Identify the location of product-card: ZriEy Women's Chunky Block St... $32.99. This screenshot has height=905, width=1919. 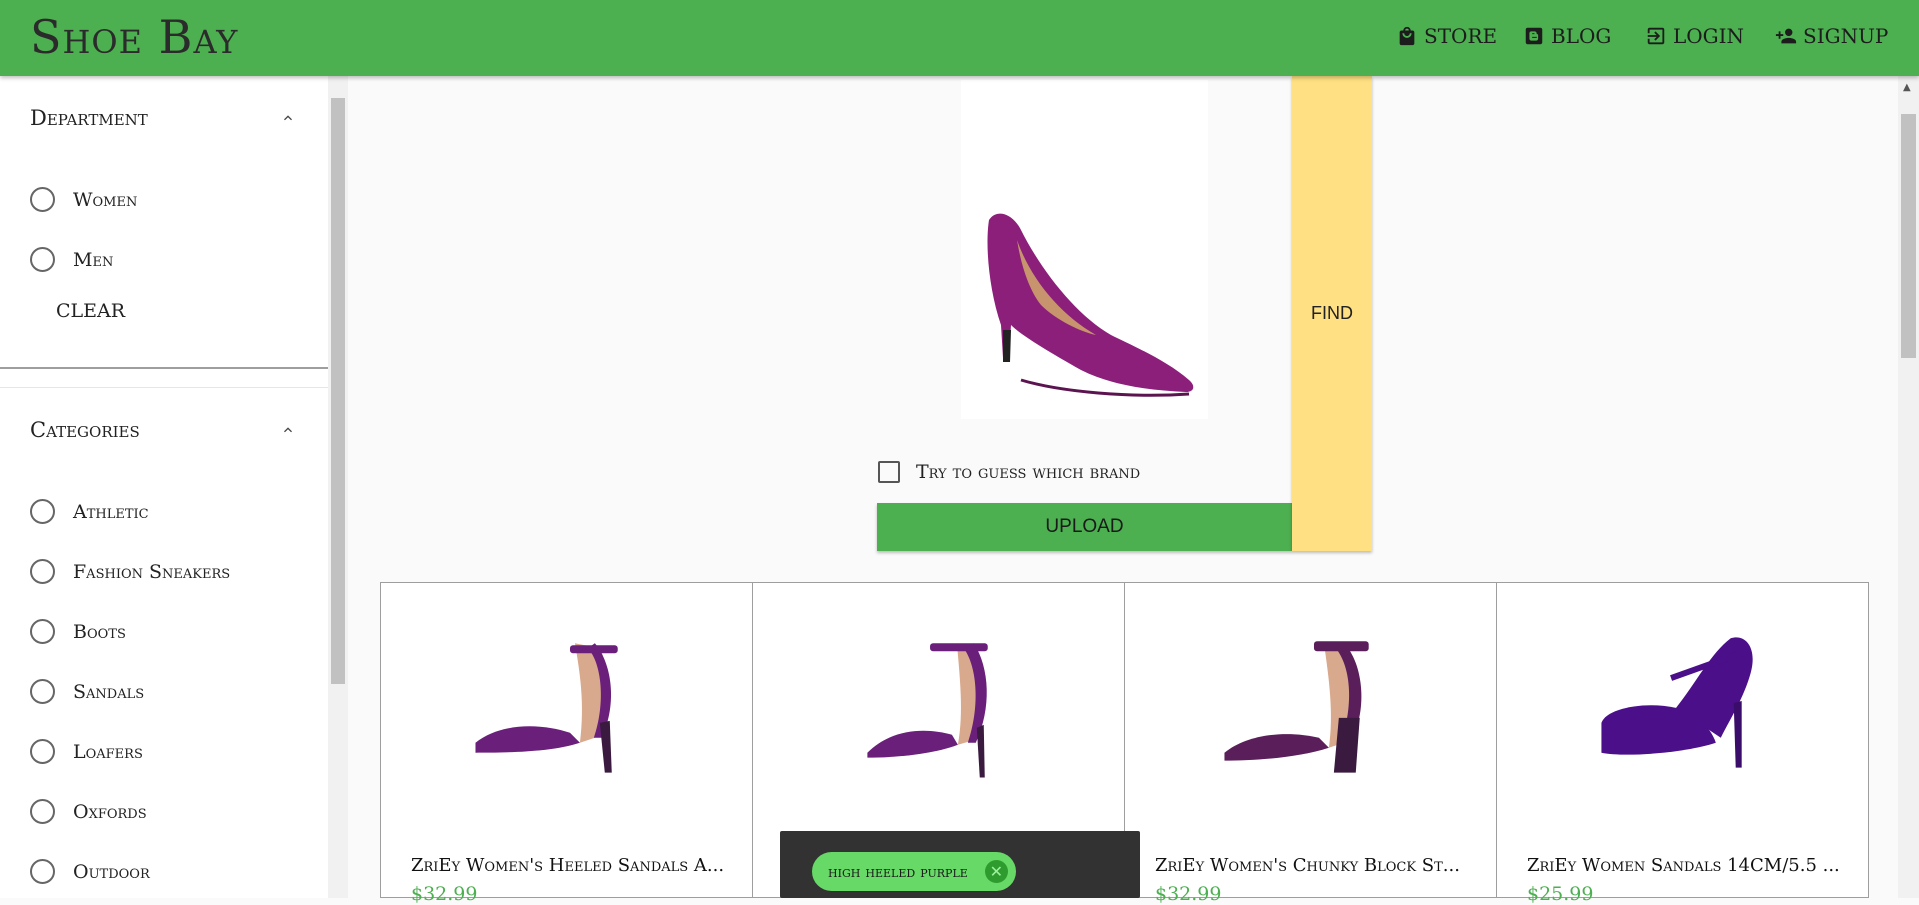
(1310, 743).